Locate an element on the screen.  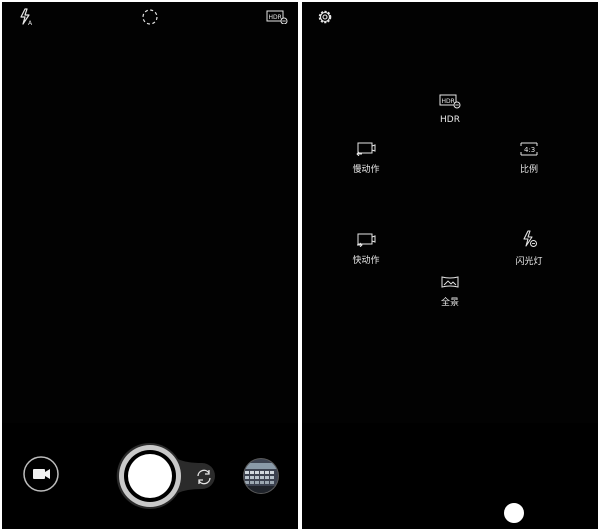
mode-panorama: 全景 is located at coordinates (450, 291).